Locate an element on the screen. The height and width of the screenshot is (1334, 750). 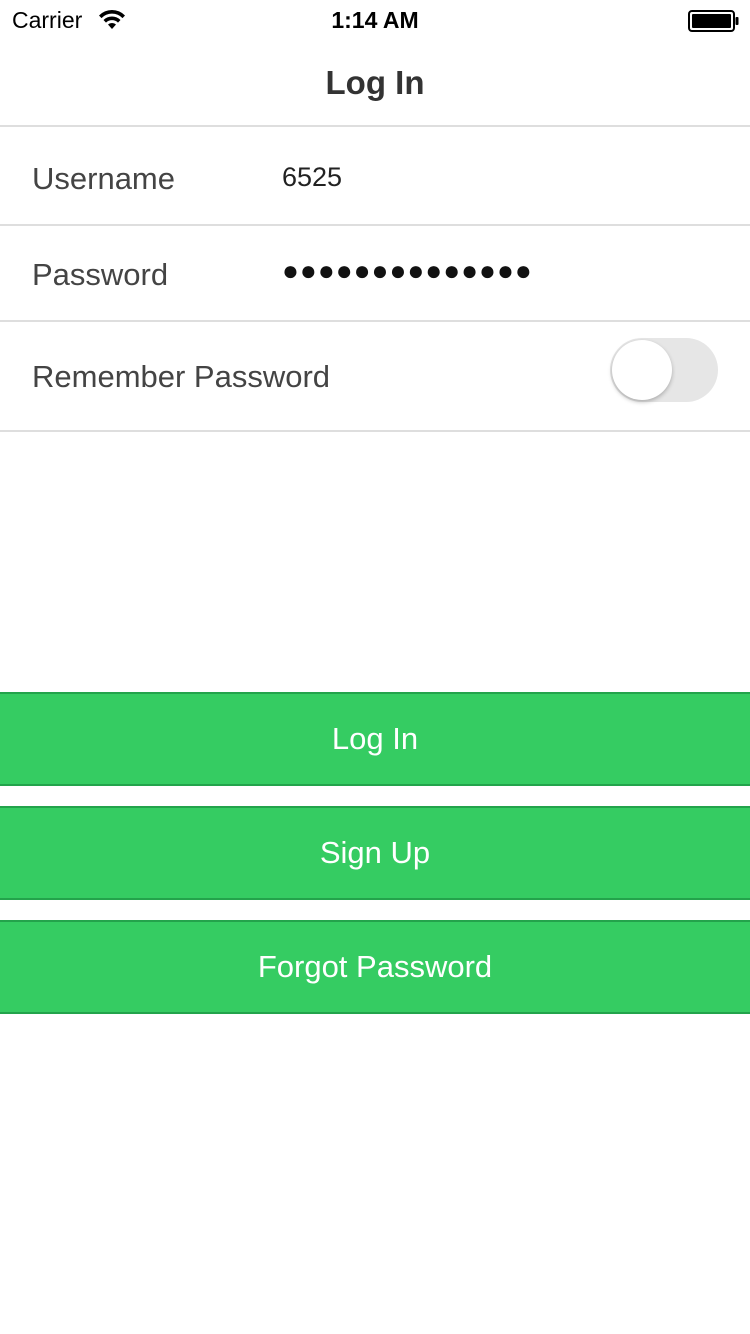
remember-password-label: Remember Password is located at coordinates (181, 376).